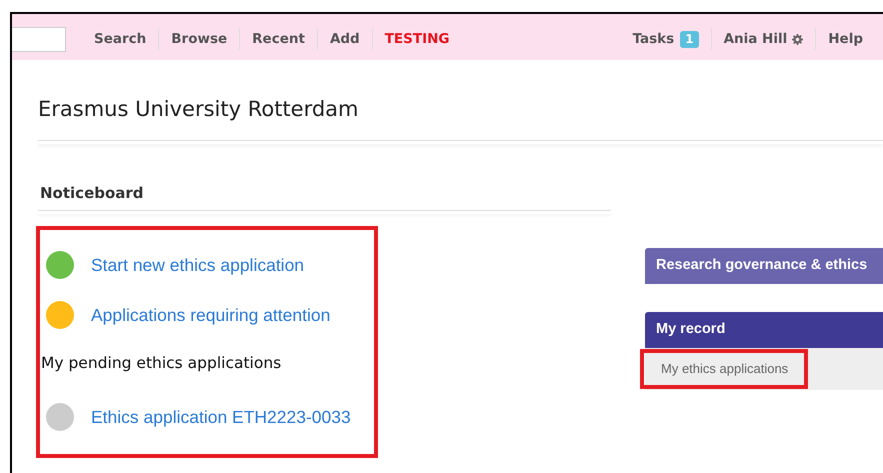  What do you see at coordinates (845, 39) in the screenshot?
I see `help-link: Help` at bounding box center [845, 39].